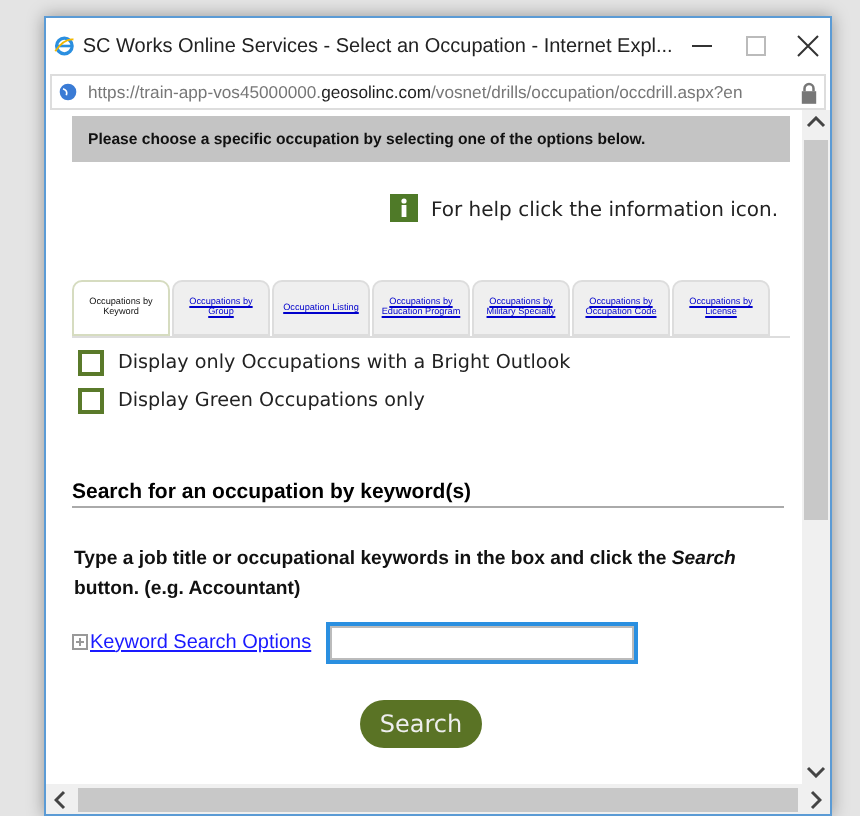 The image size is (860, 816). What do you see at coordinates (208, 642) in the screenshot?
I see `keyword-search-options-link: Keyword Search Options` at bounding box center [208, 642].